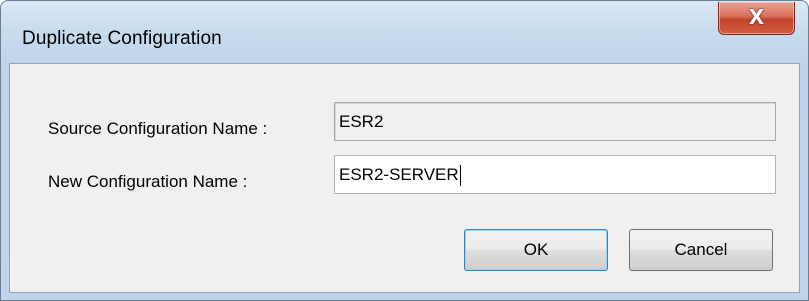 This screenshot has height=301, width=809. I want to click on close-icon: X, so click(756, 17).